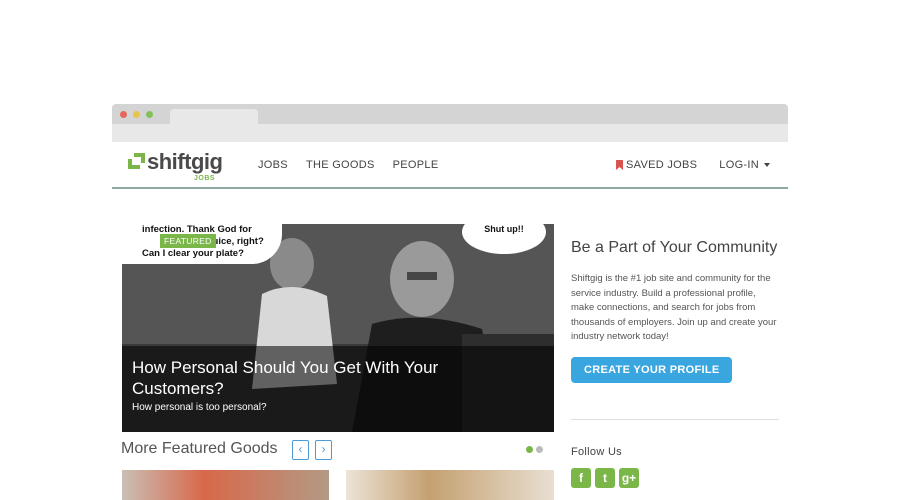 This screenshot has width=900, height=500. I want to click on account-nav: SAVED JOBS LOG-IN, so click(693, 165).